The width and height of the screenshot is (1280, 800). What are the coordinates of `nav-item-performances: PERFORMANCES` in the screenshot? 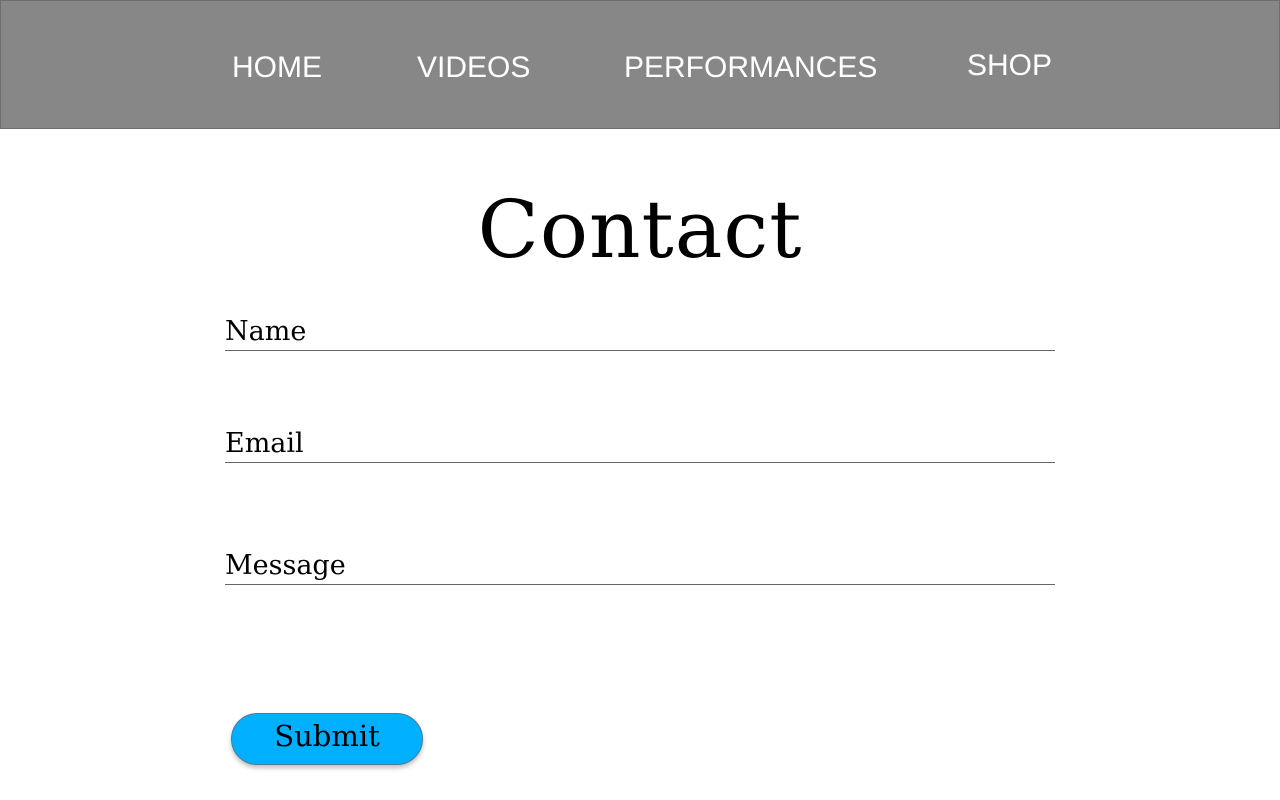 It's located at (750, 68).